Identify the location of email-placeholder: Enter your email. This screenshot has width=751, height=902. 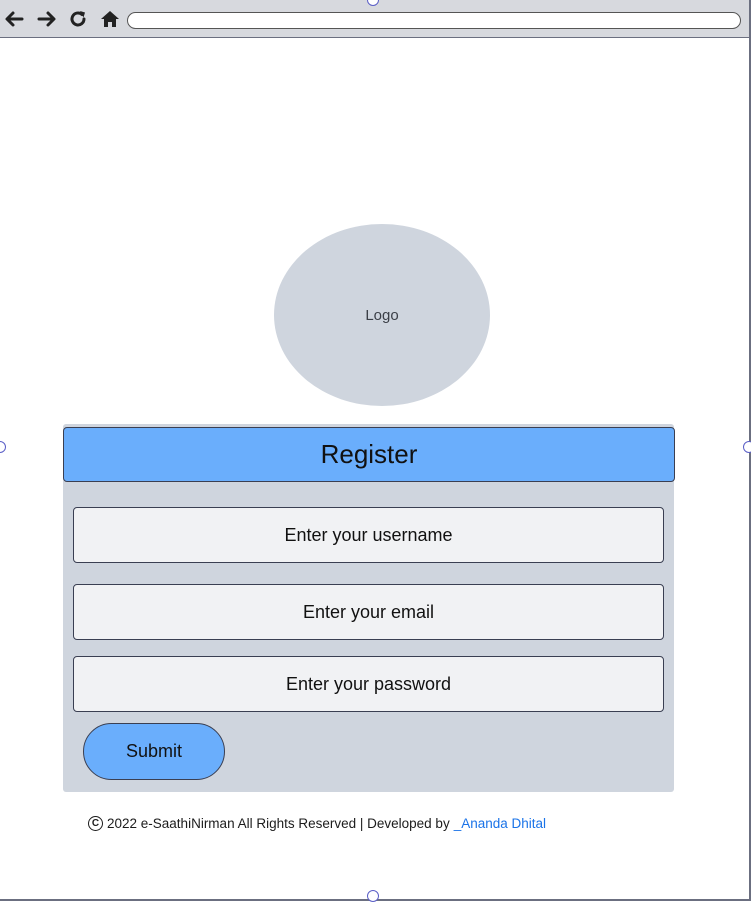
(368, 611).